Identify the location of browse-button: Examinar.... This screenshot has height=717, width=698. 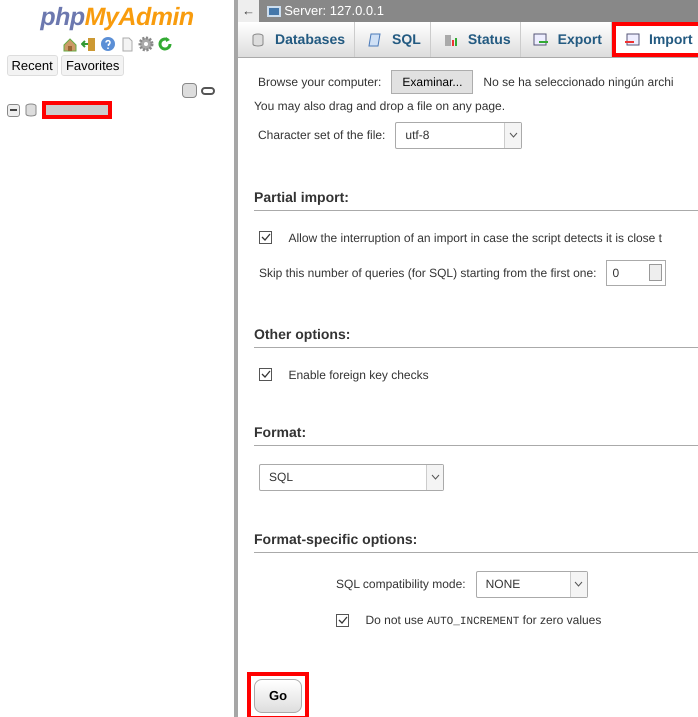
(432, 82).